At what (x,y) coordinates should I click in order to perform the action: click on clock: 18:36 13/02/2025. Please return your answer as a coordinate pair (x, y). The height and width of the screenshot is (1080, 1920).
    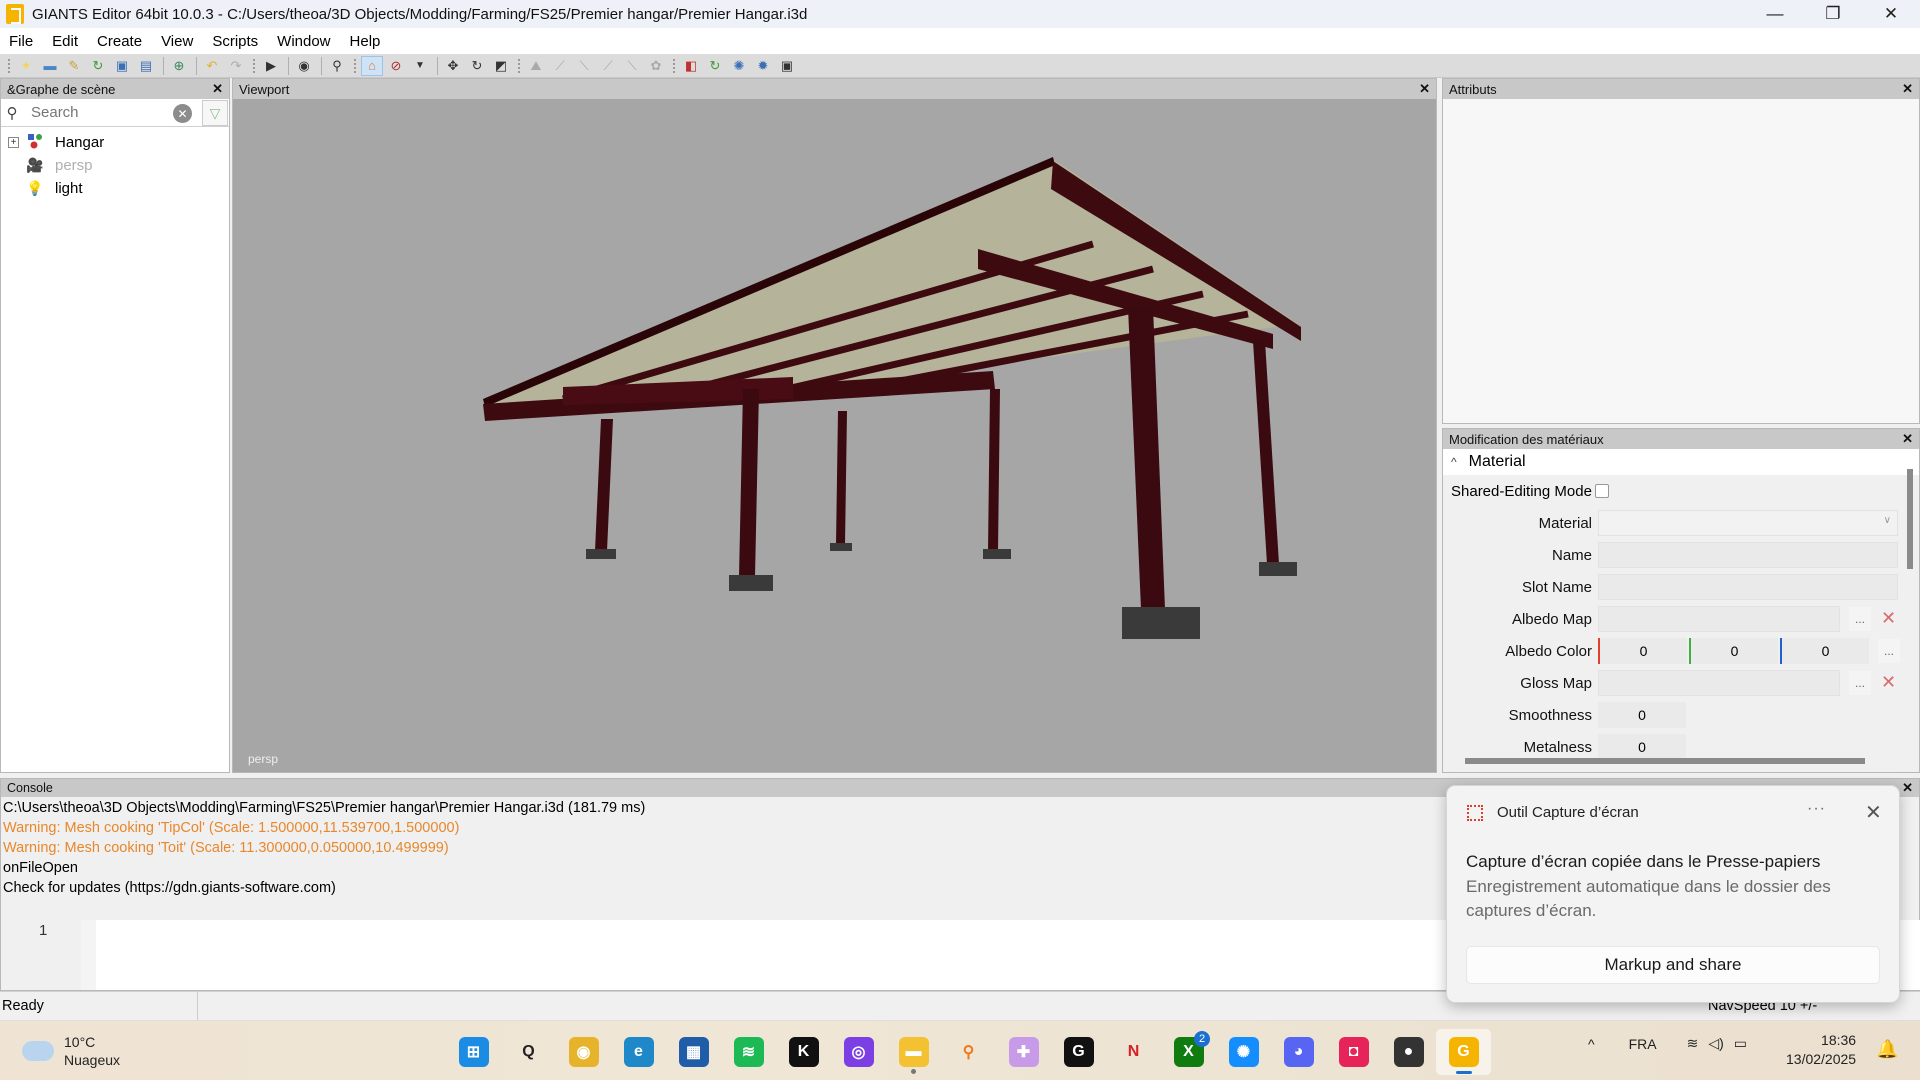
    Looking at the image, I should click on (1821, 1050).